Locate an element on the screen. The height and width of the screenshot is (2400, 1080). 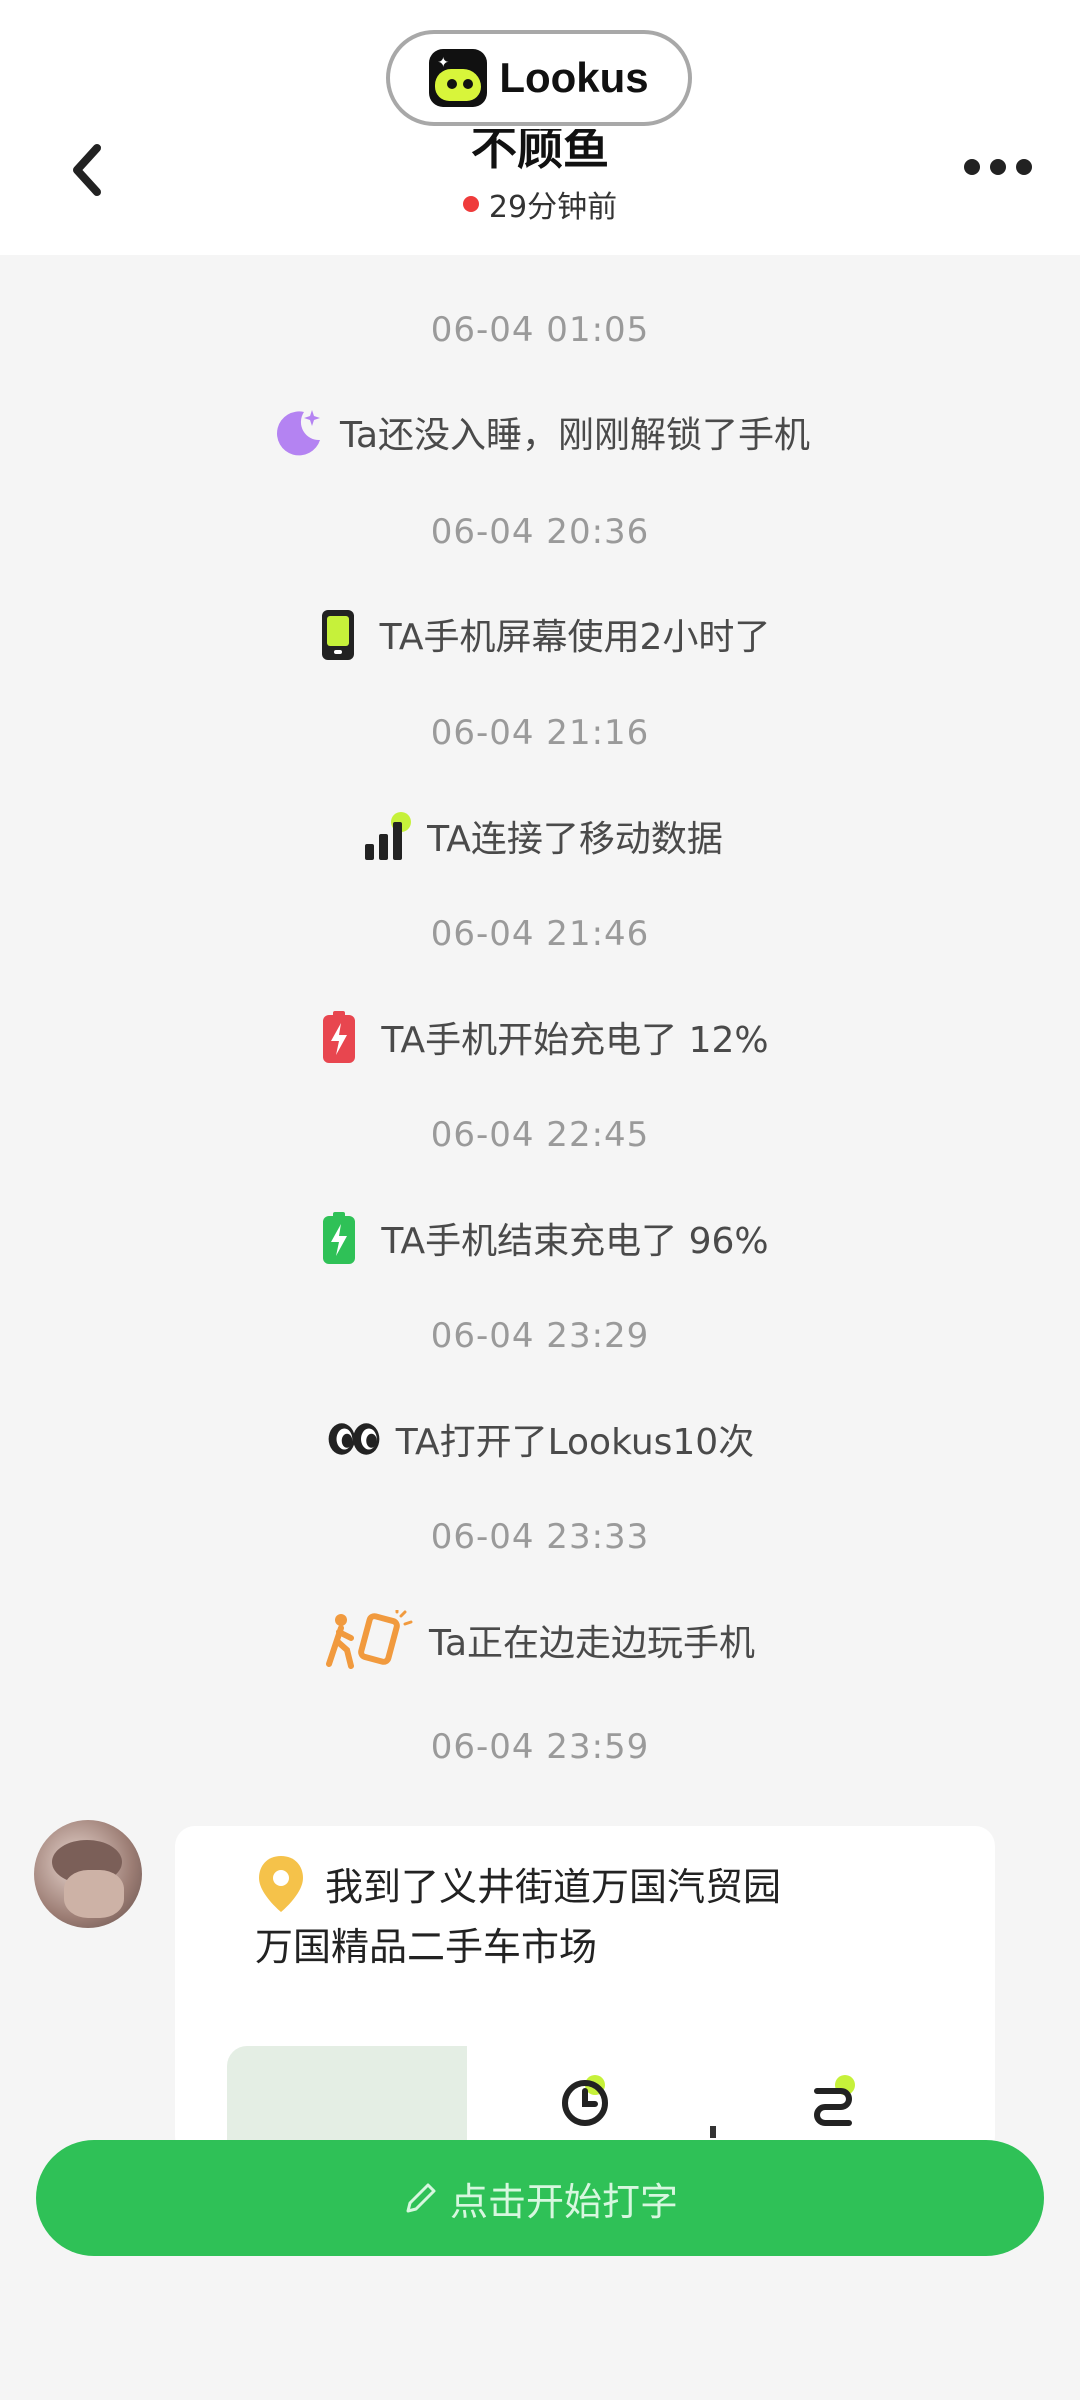
signal-bars-icon is located at coordinates (385, 836).